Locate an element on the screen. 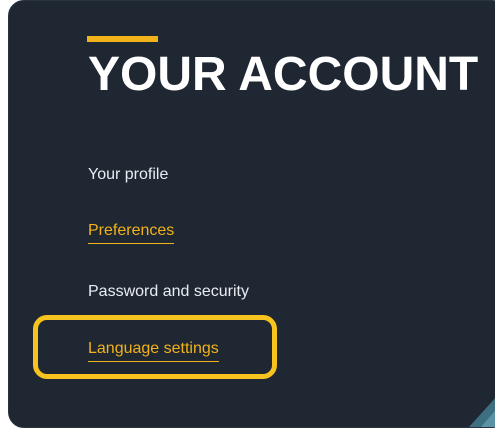 Image resolution: width=495 pixels, height=431 pixels. menu-item-password-and-security: Password and security is located at coordinates (168, 292).